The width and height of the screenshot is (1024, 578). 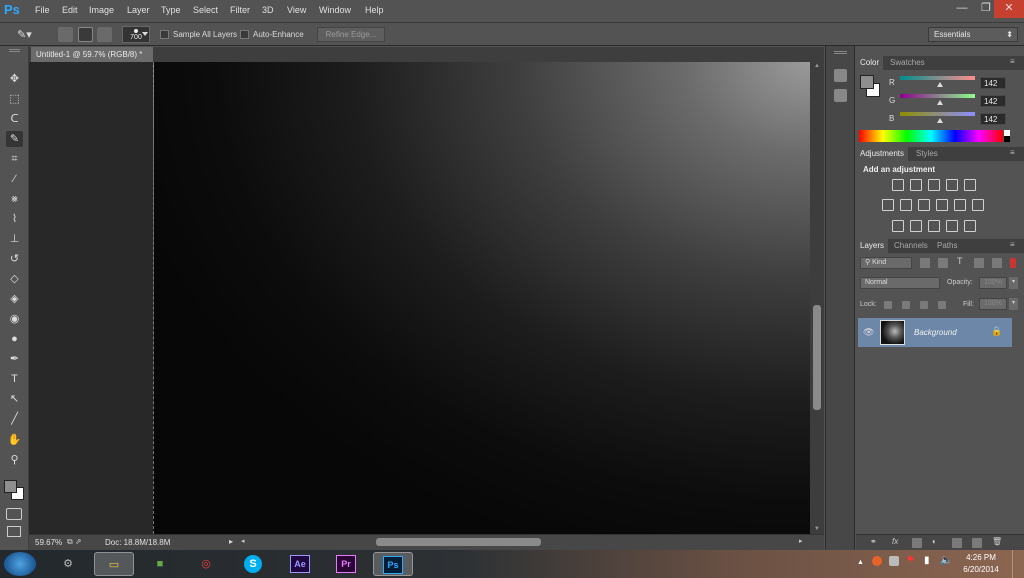 I want to click on menu-select: Select, so click(x=205, y=10).